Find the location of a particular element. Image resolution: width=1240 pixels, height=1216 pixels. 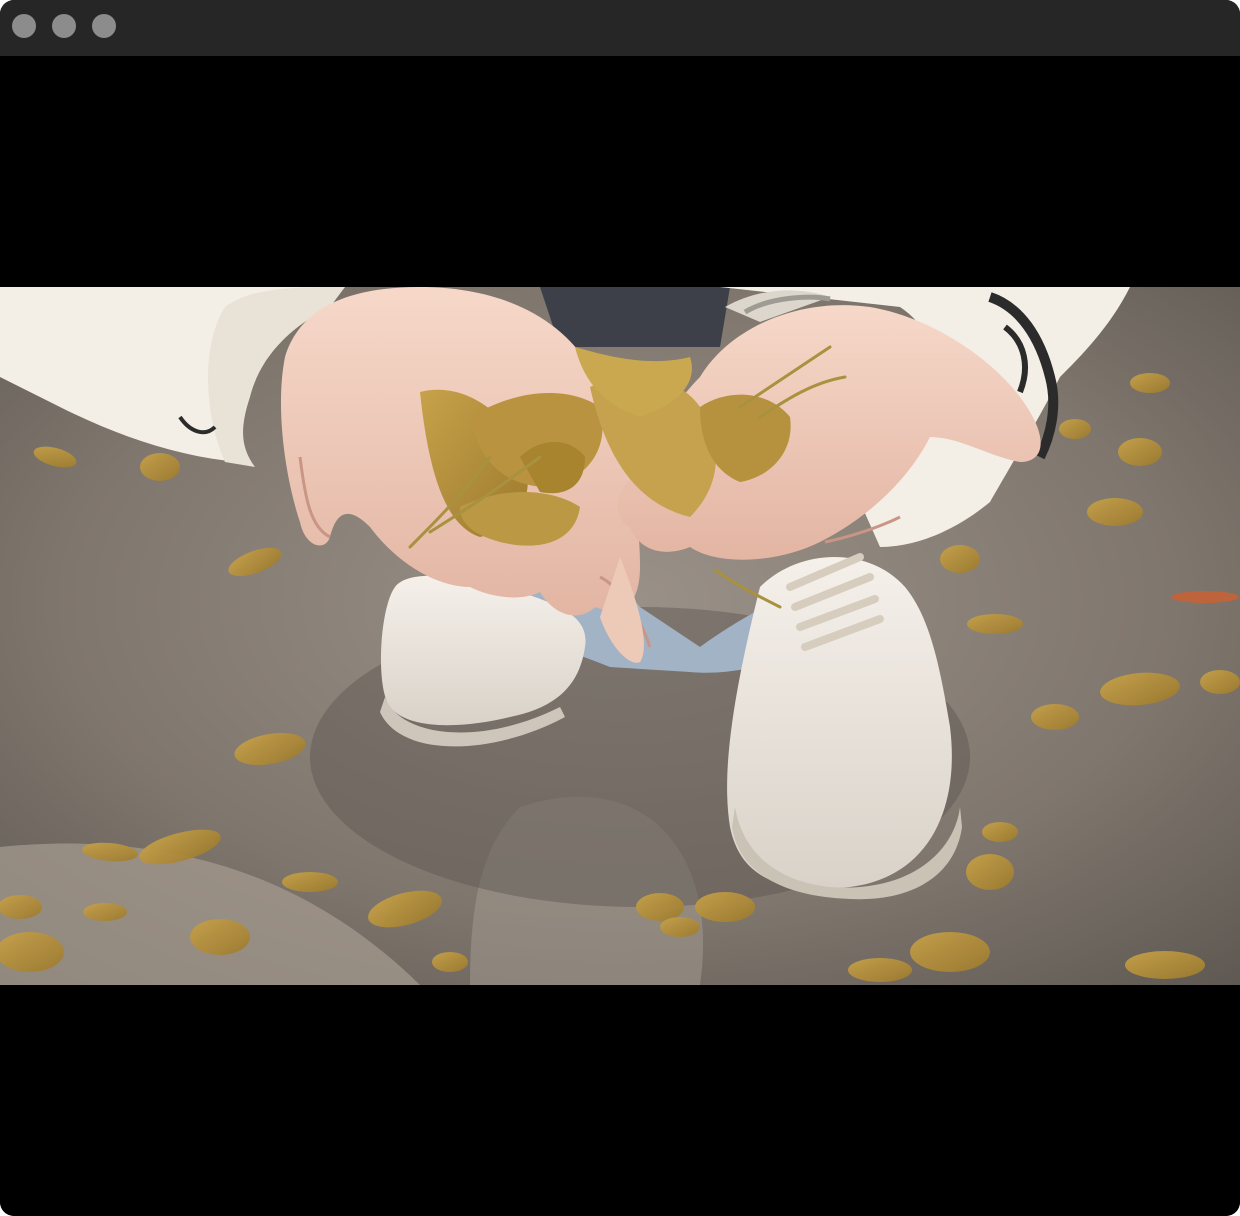

close-window-button is located at coordinates (24, 26).